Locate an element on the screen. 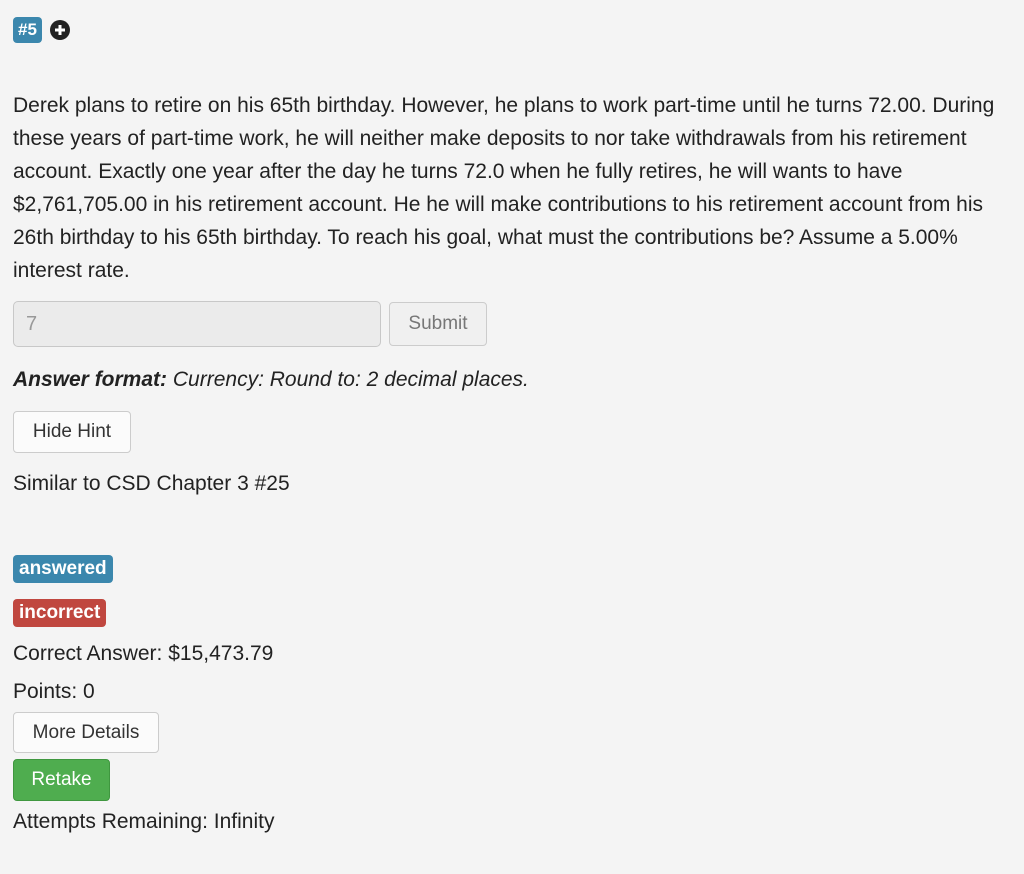 This screenshot has height=874, width=1024. hint-text: Similar to CSD Chapter 3 #25 is located at coordinates (151, 483).